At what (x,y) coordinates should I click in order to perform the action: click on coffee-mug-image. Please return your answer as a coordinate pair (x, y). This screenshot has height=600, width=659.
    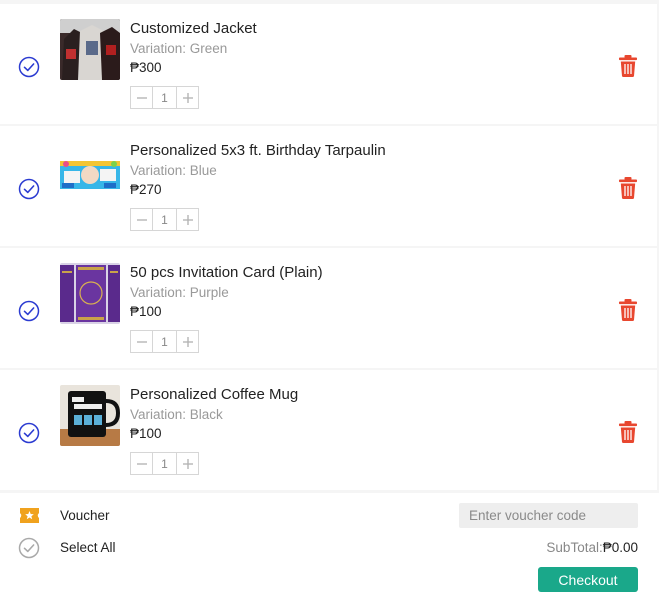
    Looking at the image, I should click on (90, 415).